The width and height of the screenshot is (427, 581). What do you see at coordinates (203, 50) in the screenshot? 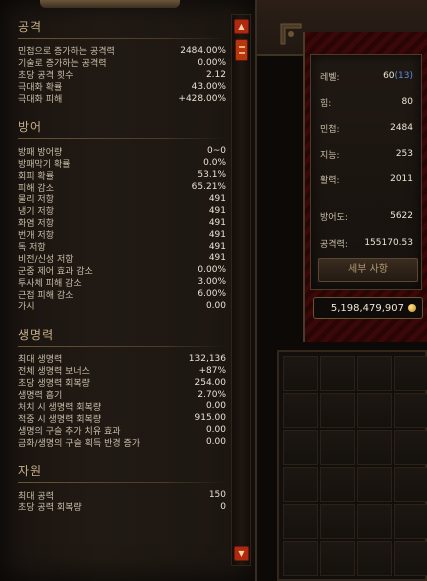
I see `stat-value: 2484.00%` at bounding box center [203, 50].